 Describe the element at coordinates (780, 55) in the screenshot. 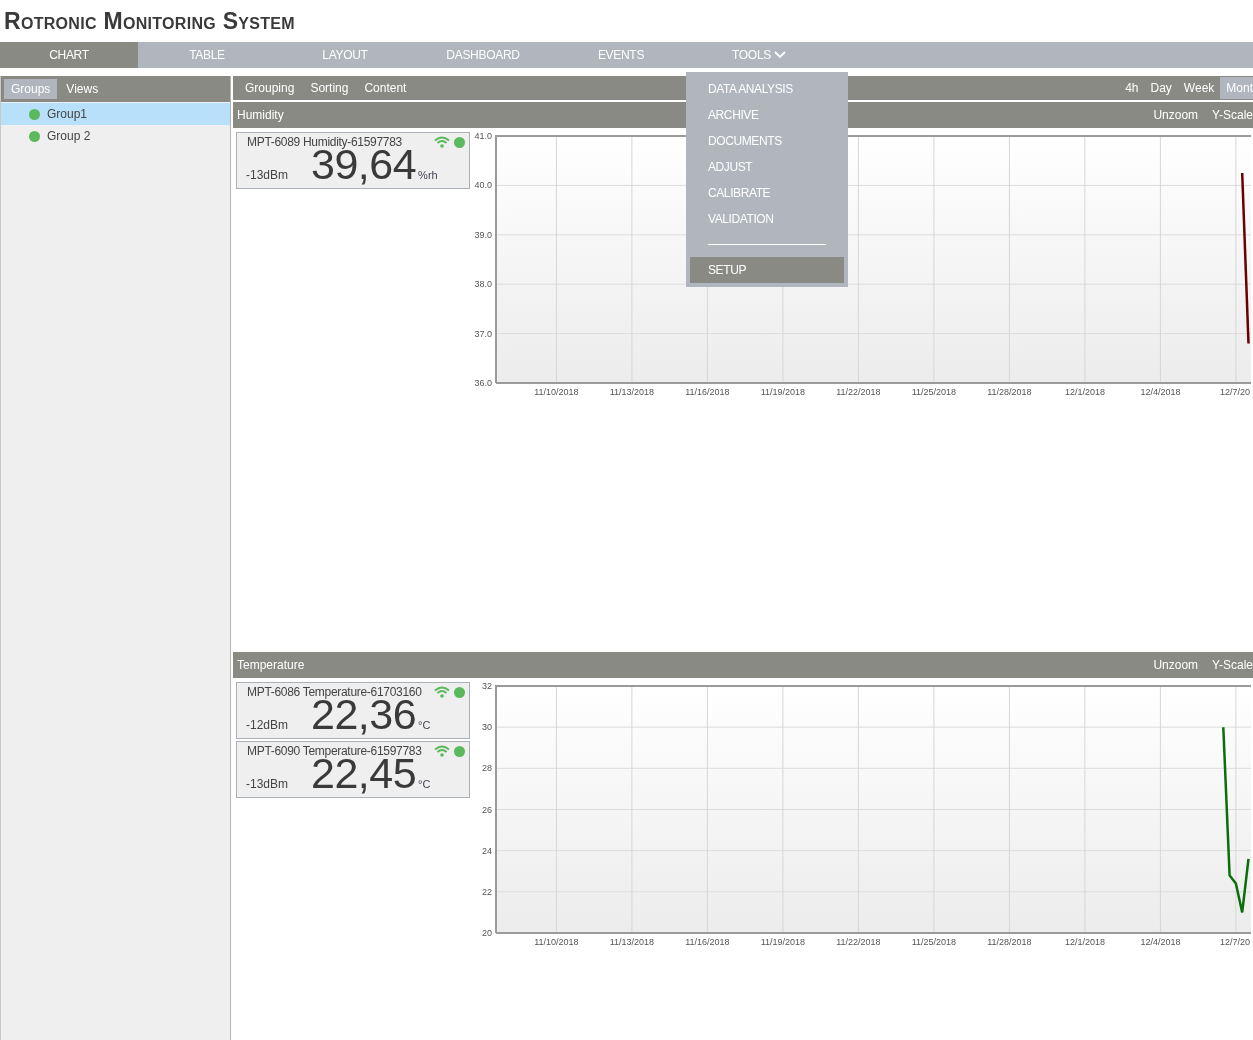

I see `chevron-down-icon` at that location.